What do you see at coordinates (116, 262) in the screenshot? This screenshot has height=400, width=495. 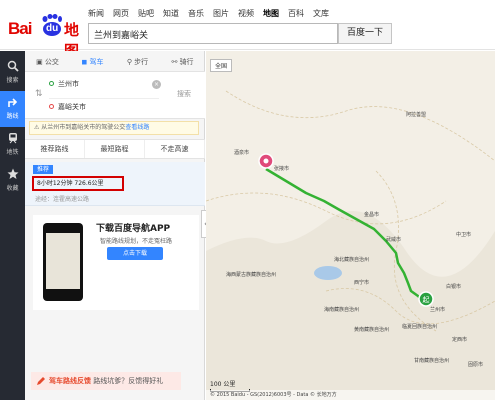 I see `app-ad: 下载百度导航APP 智能路线规划，不走冤枉路 点击下载` at bounding box center [116, 262].